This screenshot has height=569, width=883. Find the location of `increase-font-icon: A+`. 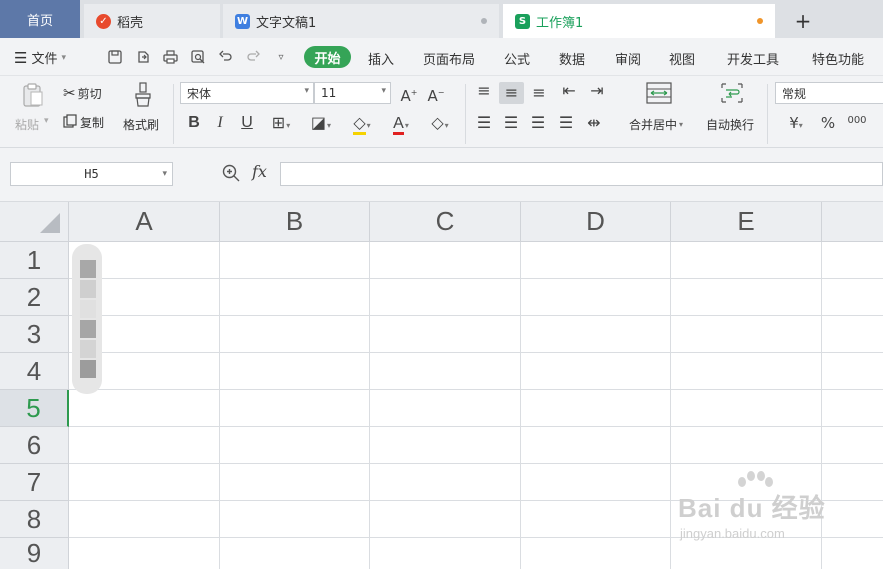

increase-font-icon: A+ is located at coordinates (409, 94).